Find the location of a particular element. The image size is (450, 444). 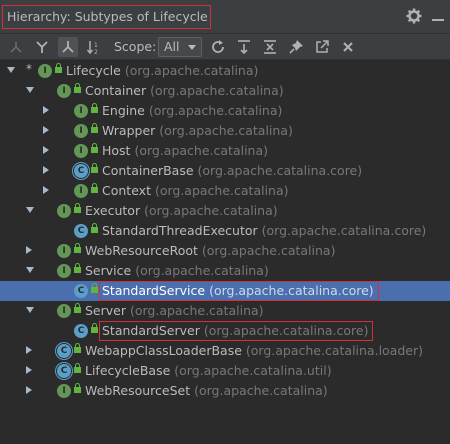

tree-row: I WebResourceRoot (org.apache.catalina) is located at coordinates (225, 251).